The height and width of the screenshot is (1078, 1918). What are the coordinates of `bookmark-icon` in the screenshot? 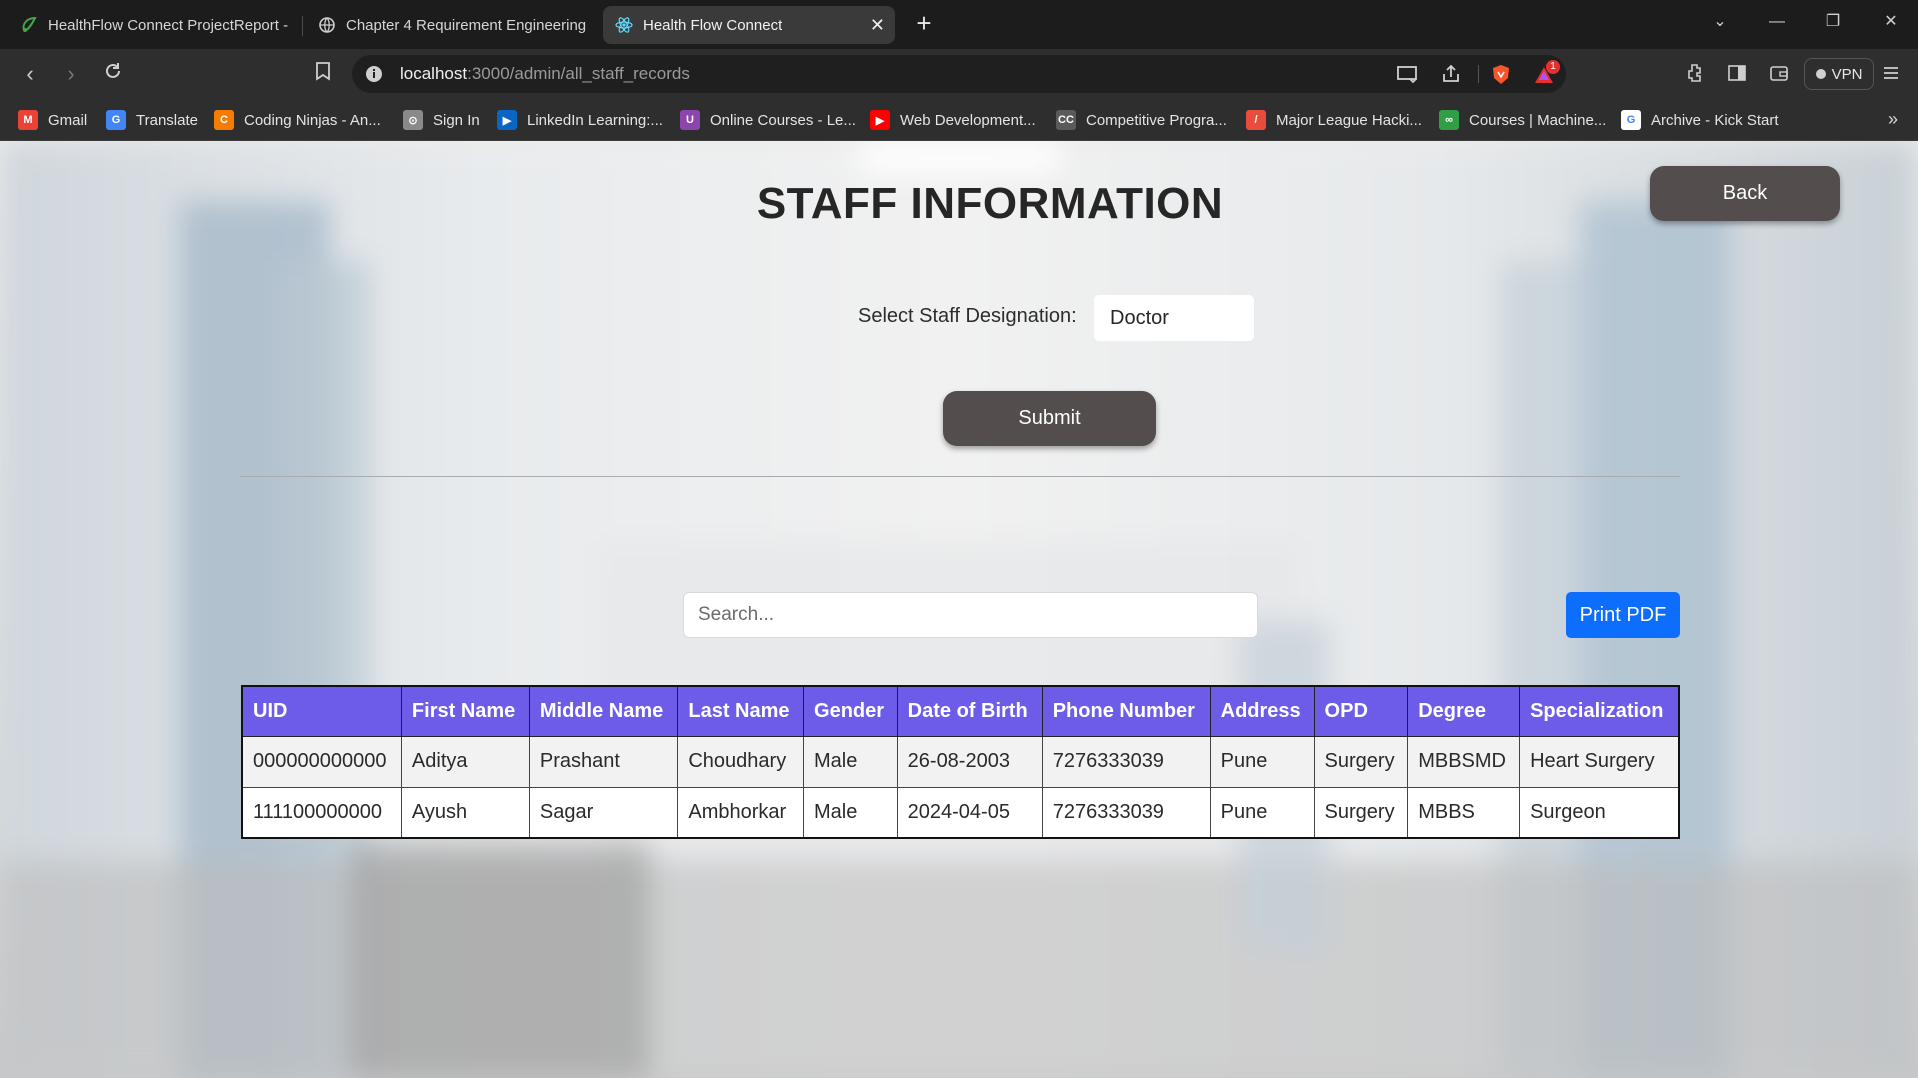 It's located at (323, 74).